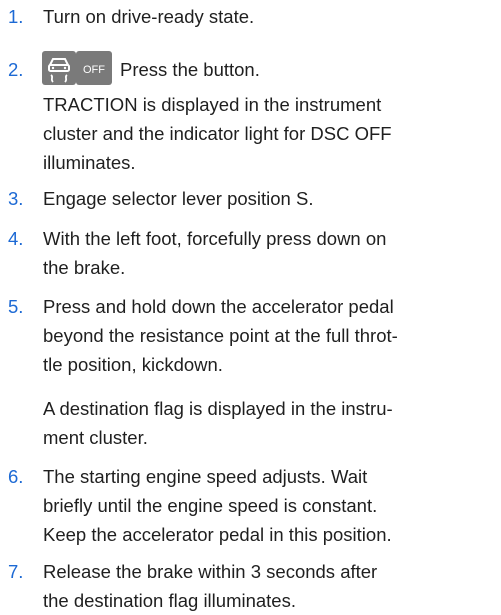  I want to click on step-text: Press the button., so click(190, 69).